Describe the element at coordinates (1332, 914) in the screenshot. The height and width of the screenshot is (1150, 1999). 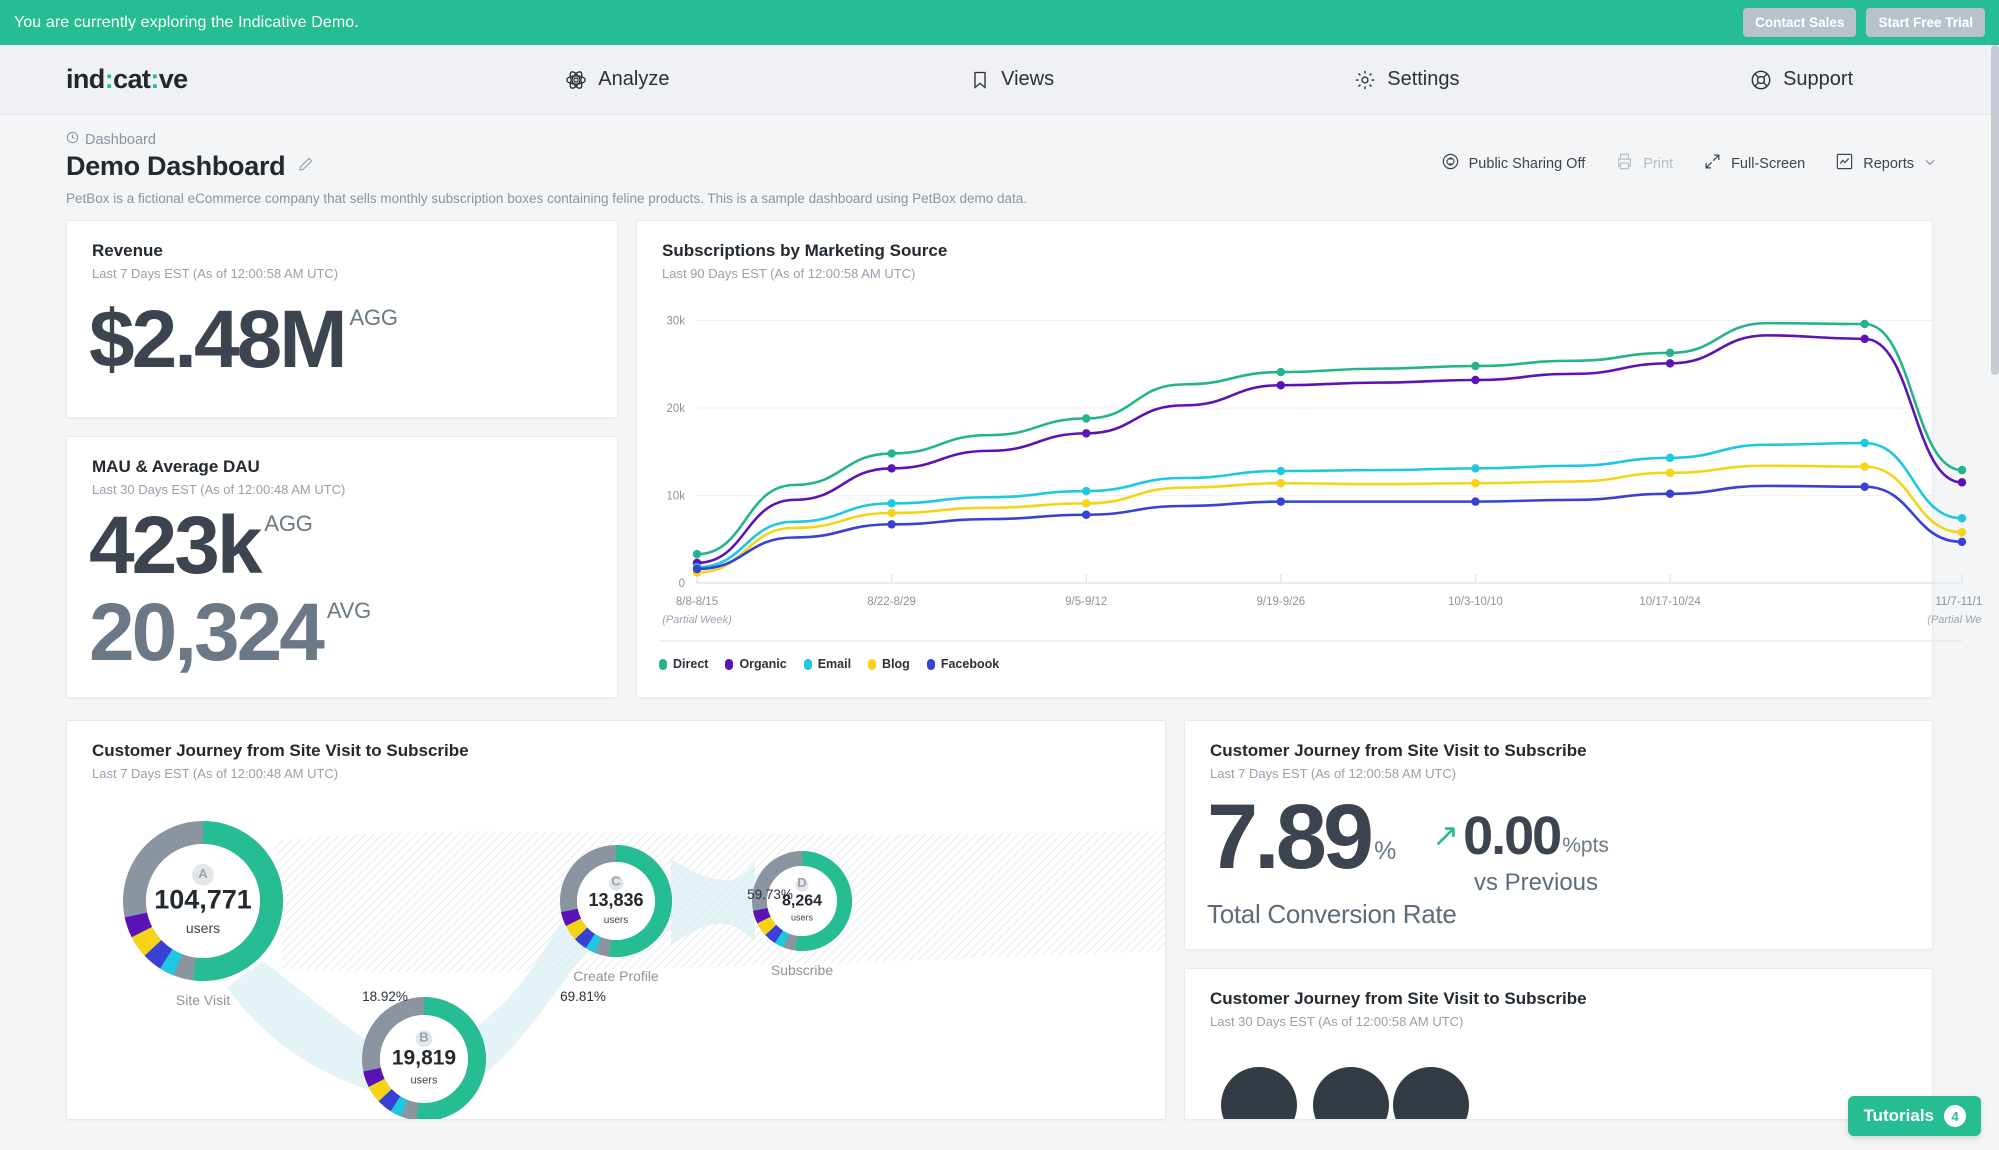
I see `conversion-label: Total Conversion Rate` at that location.